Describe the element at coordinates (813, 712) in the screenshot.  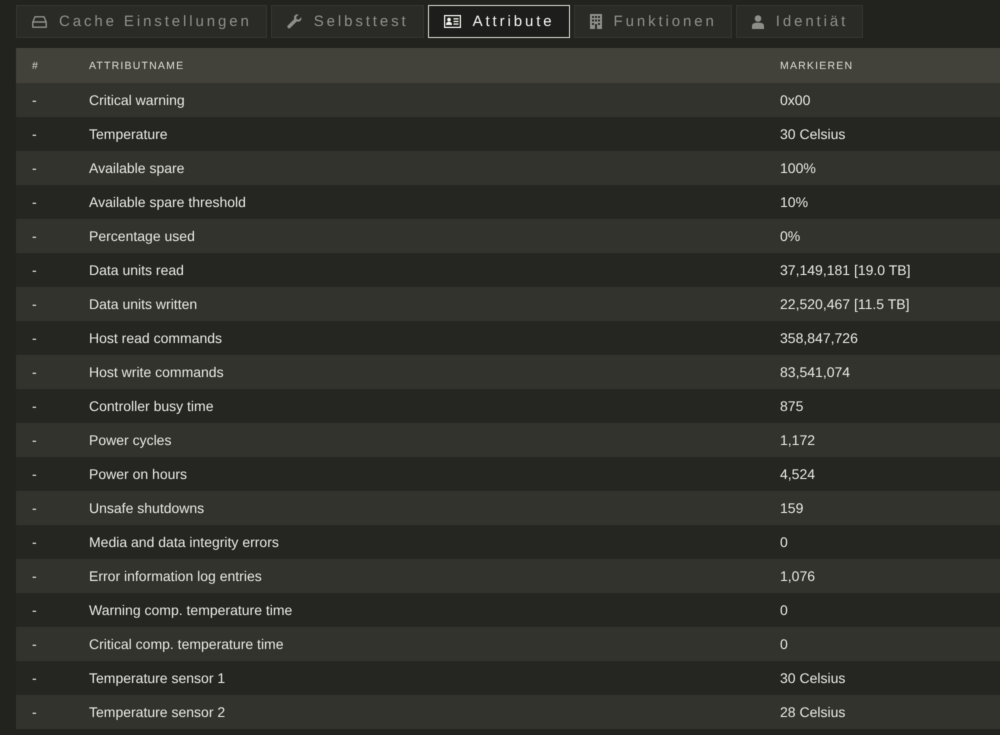
I see `table-cell: 28 Celsius` at that location.